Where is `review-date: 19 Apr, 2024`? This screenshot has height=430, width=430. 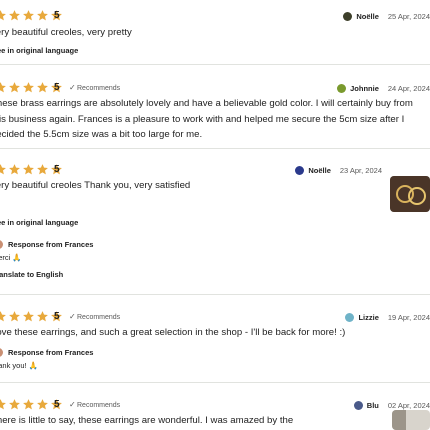
review-date: 19 Apr, 2024 is located at coordinates (408, 317).